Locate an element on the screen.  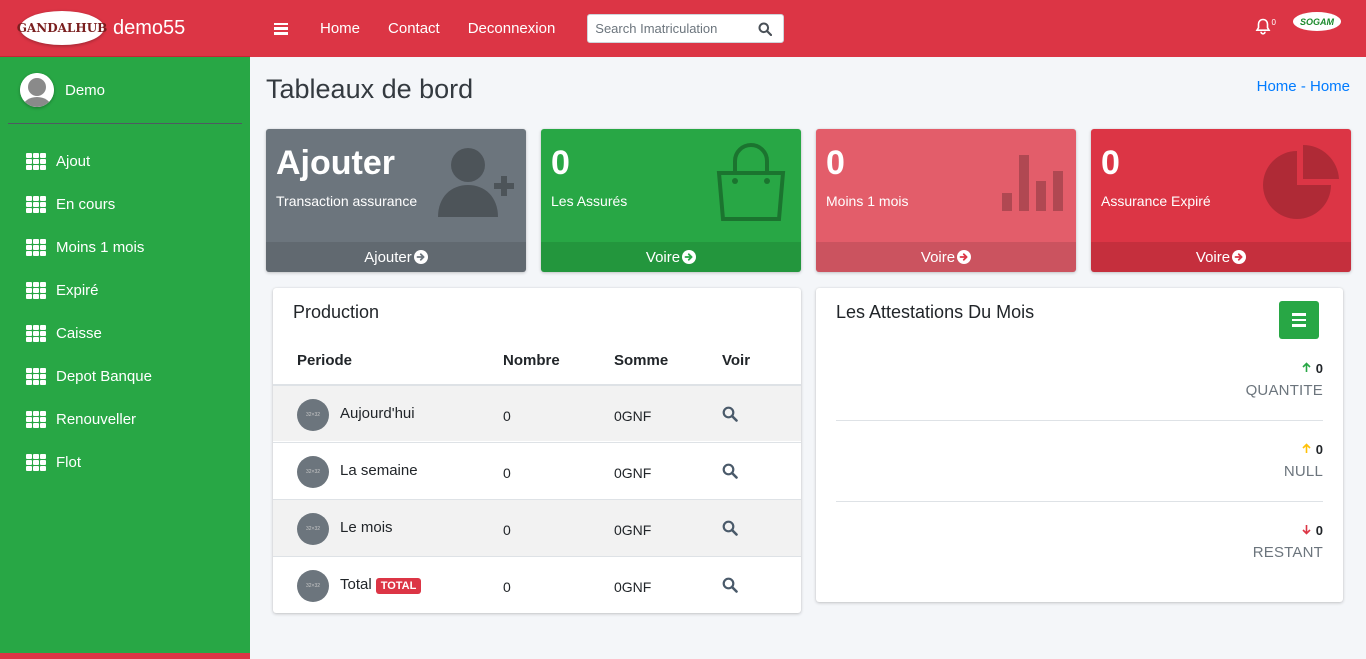
search-form is located at coordinates (686, 28).